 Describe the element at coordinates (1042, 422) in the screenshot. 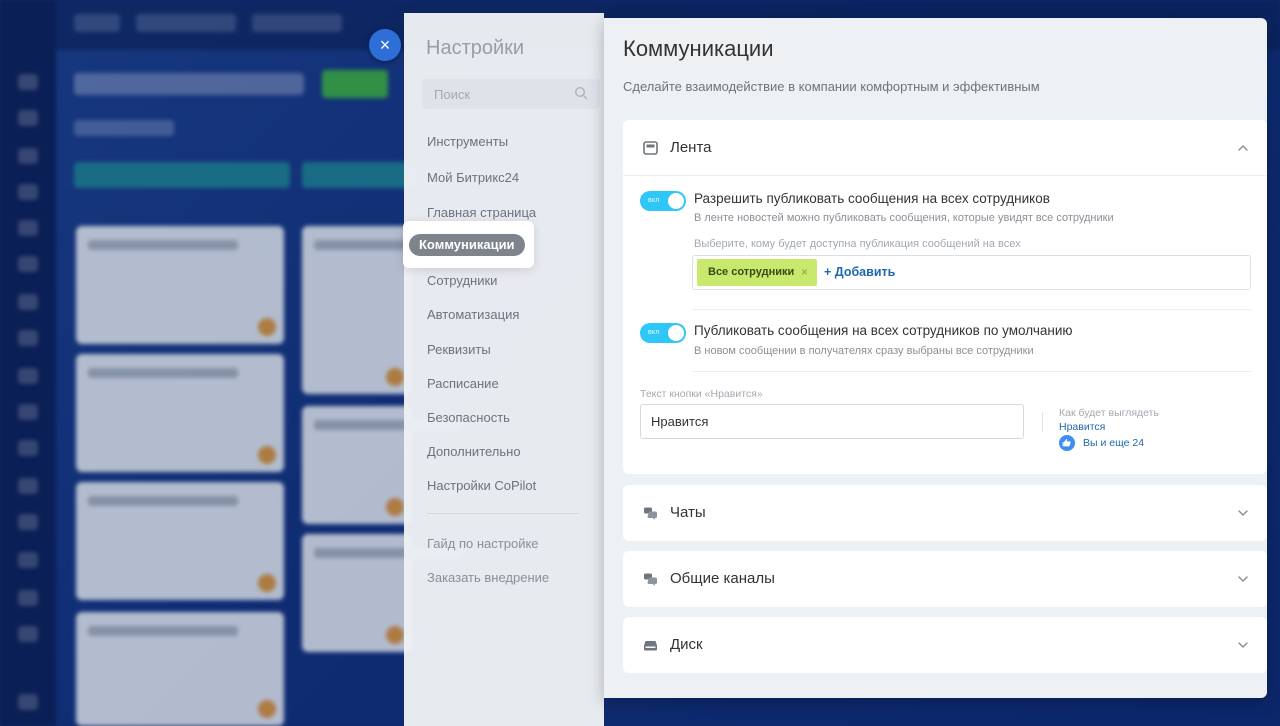

I see `preview-separator` at that location.